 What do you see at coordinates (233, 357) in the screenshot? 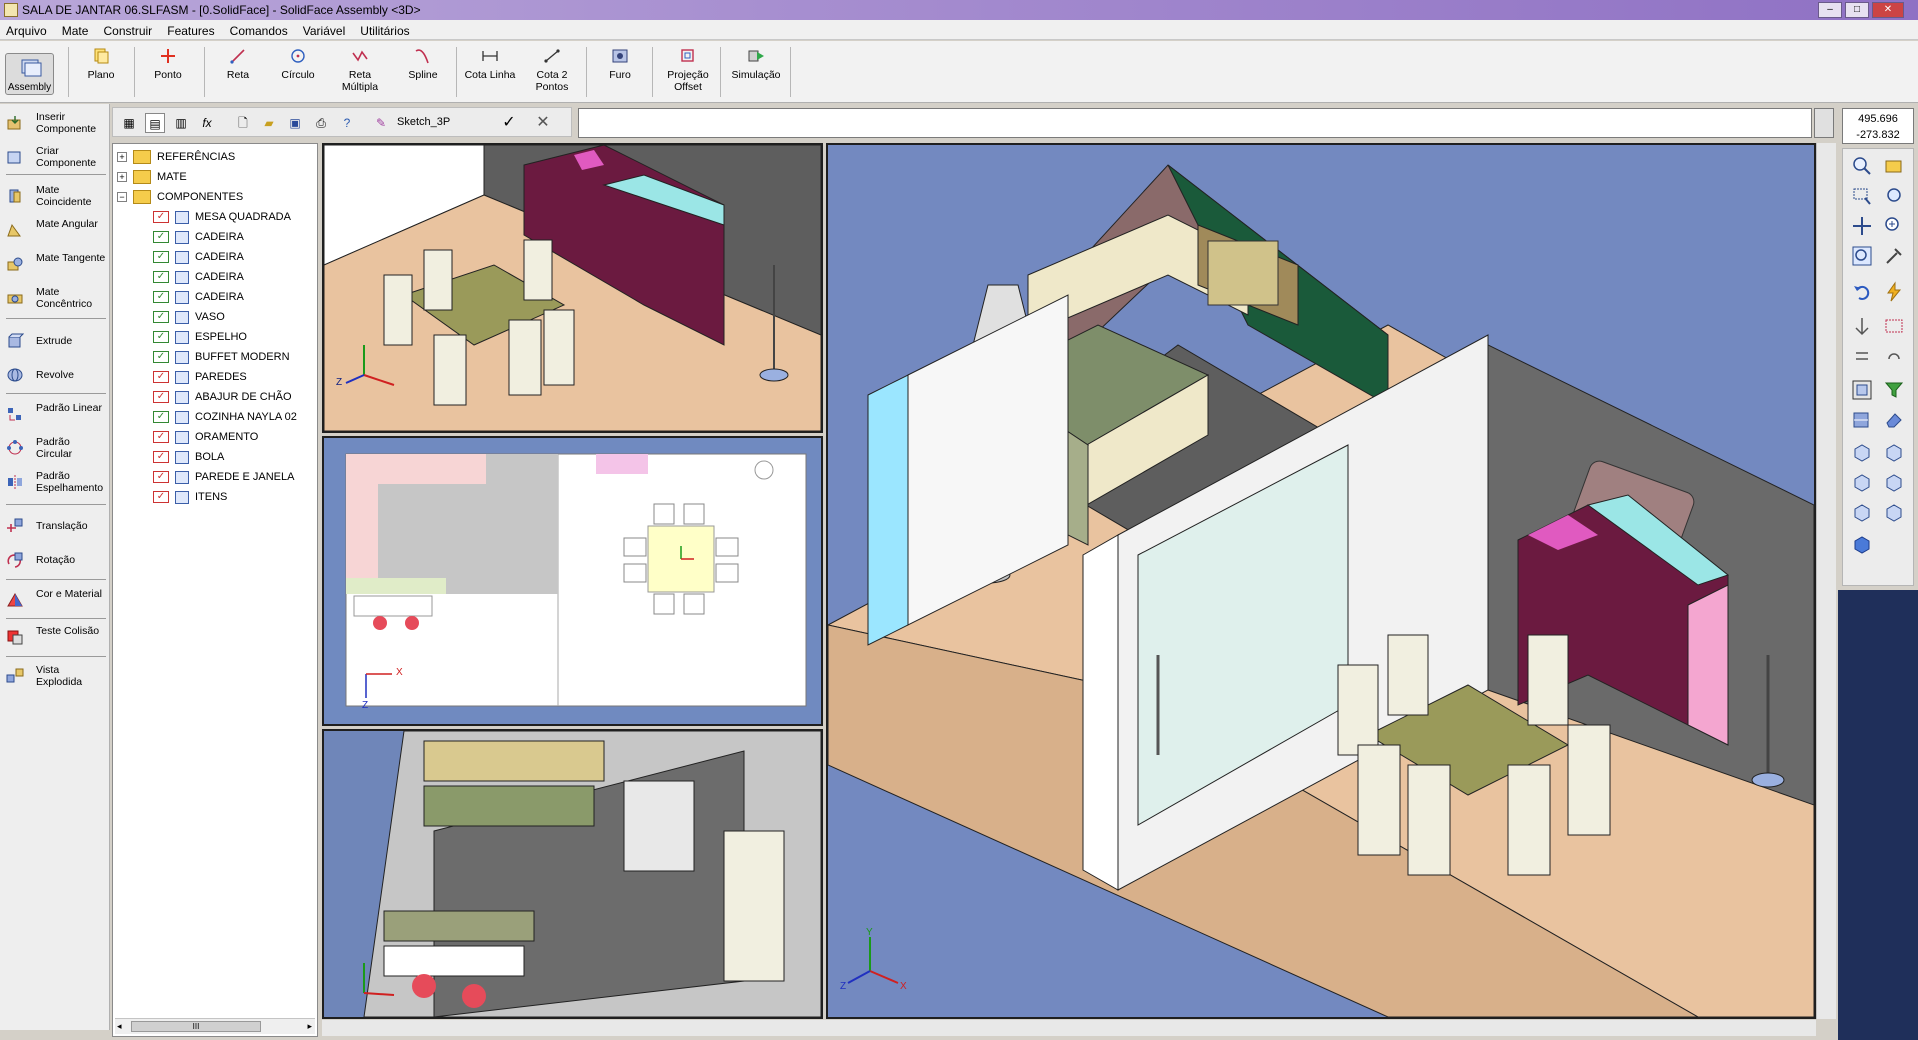
I see `tree-node-component: ✓ BUFFET MODERN` at bounding box center [233, 357].